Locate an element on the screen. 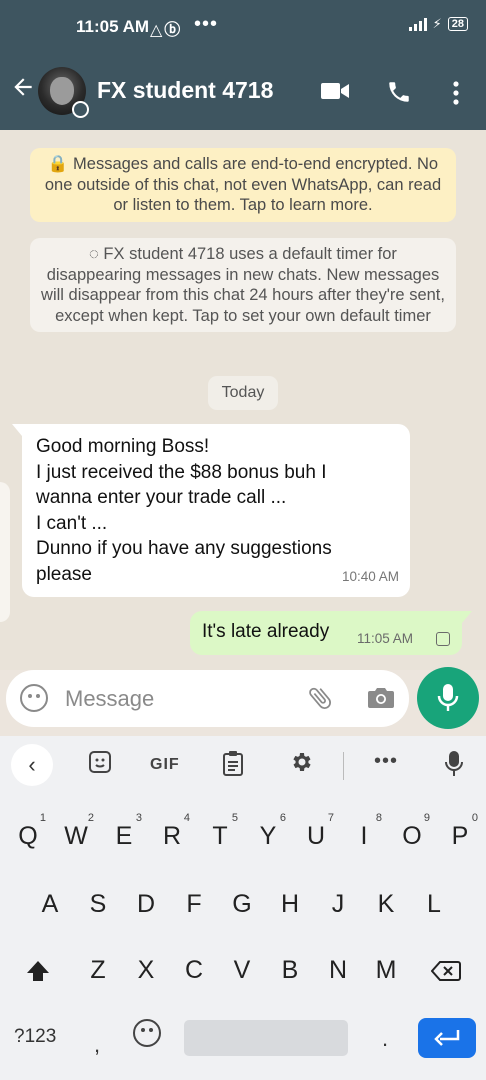  message-input: Message is located at coordinates (109, 699).